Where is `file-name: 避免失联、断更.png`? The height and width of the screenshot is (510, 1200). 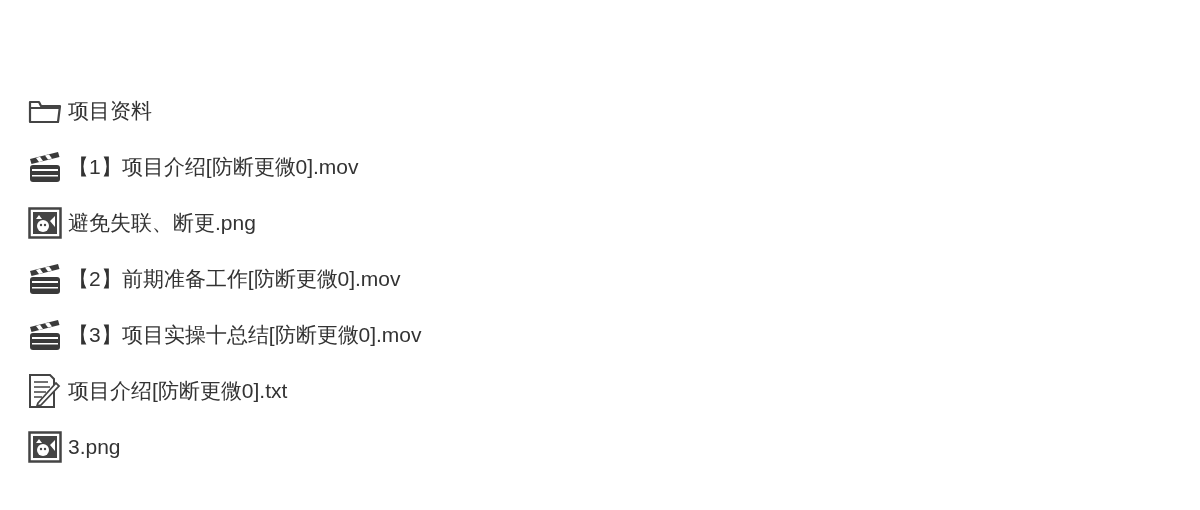 file-name: 避免失联、断更.png is located at coordinates (162, 222).